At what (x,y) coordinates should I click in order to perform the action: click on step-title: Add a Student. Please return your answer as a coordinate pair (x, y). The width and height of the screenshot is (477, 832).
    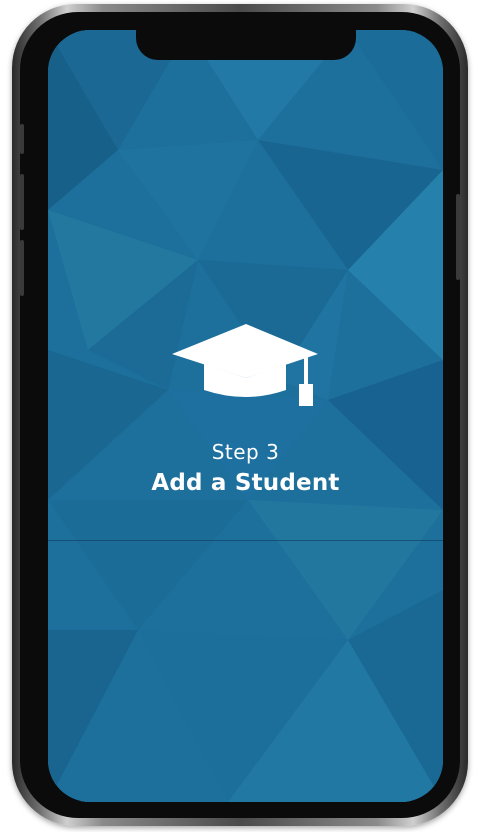
    Looking at the image, I should click on (245, 483).